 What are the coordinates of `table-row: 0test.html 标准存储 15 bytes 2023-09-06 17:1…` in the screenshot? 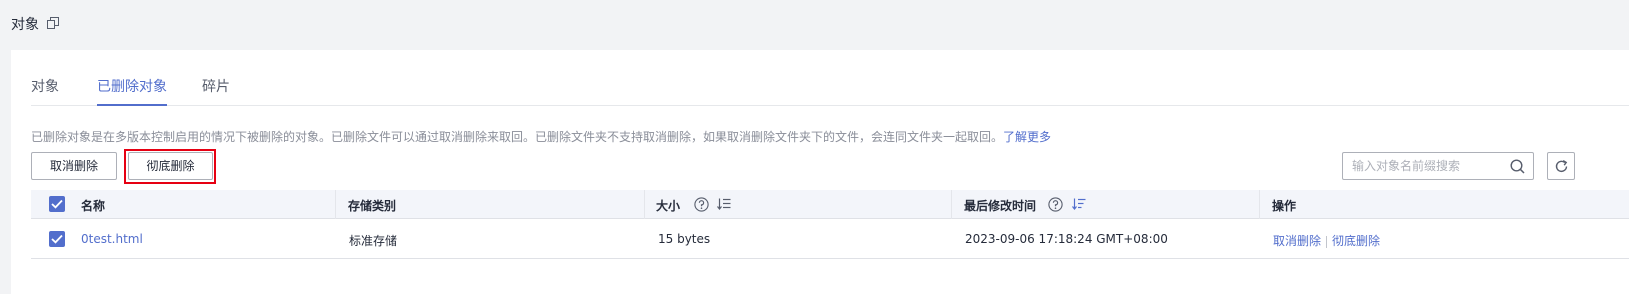 It's located at (830, 239).